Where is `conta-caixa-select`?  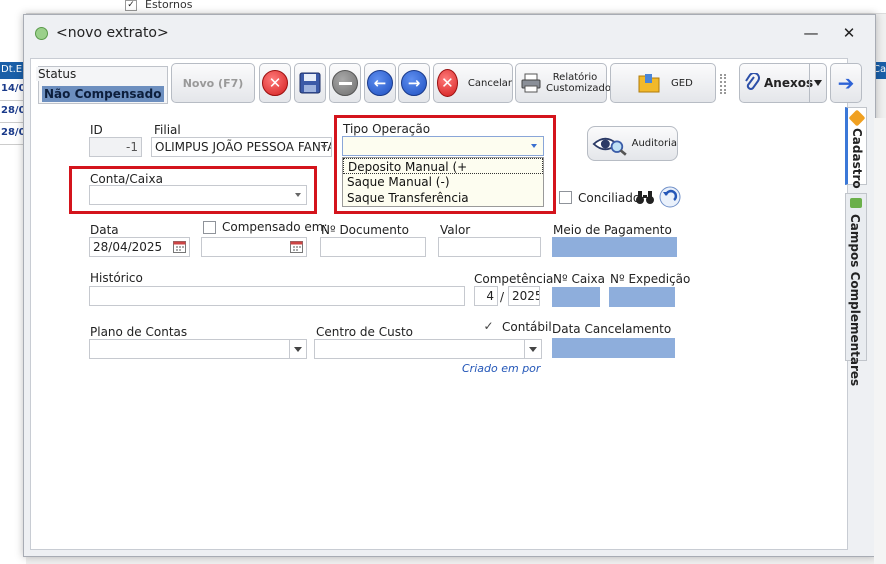 conta-caixa-select is located at coordinates (198, 195).